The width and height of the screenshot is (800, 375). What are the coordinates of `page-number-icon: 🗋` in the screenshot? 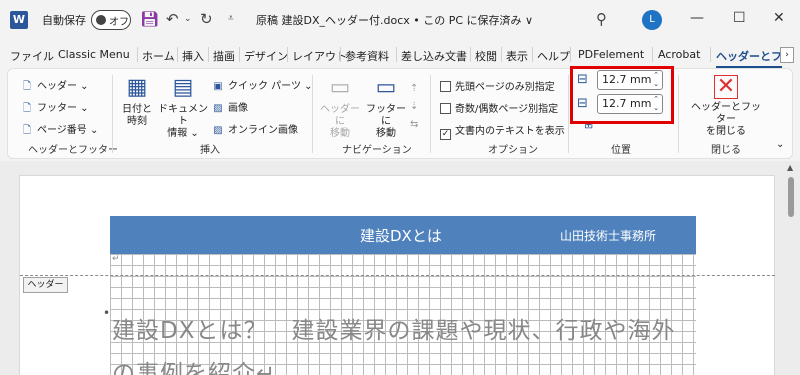 It's located at (27, 130).